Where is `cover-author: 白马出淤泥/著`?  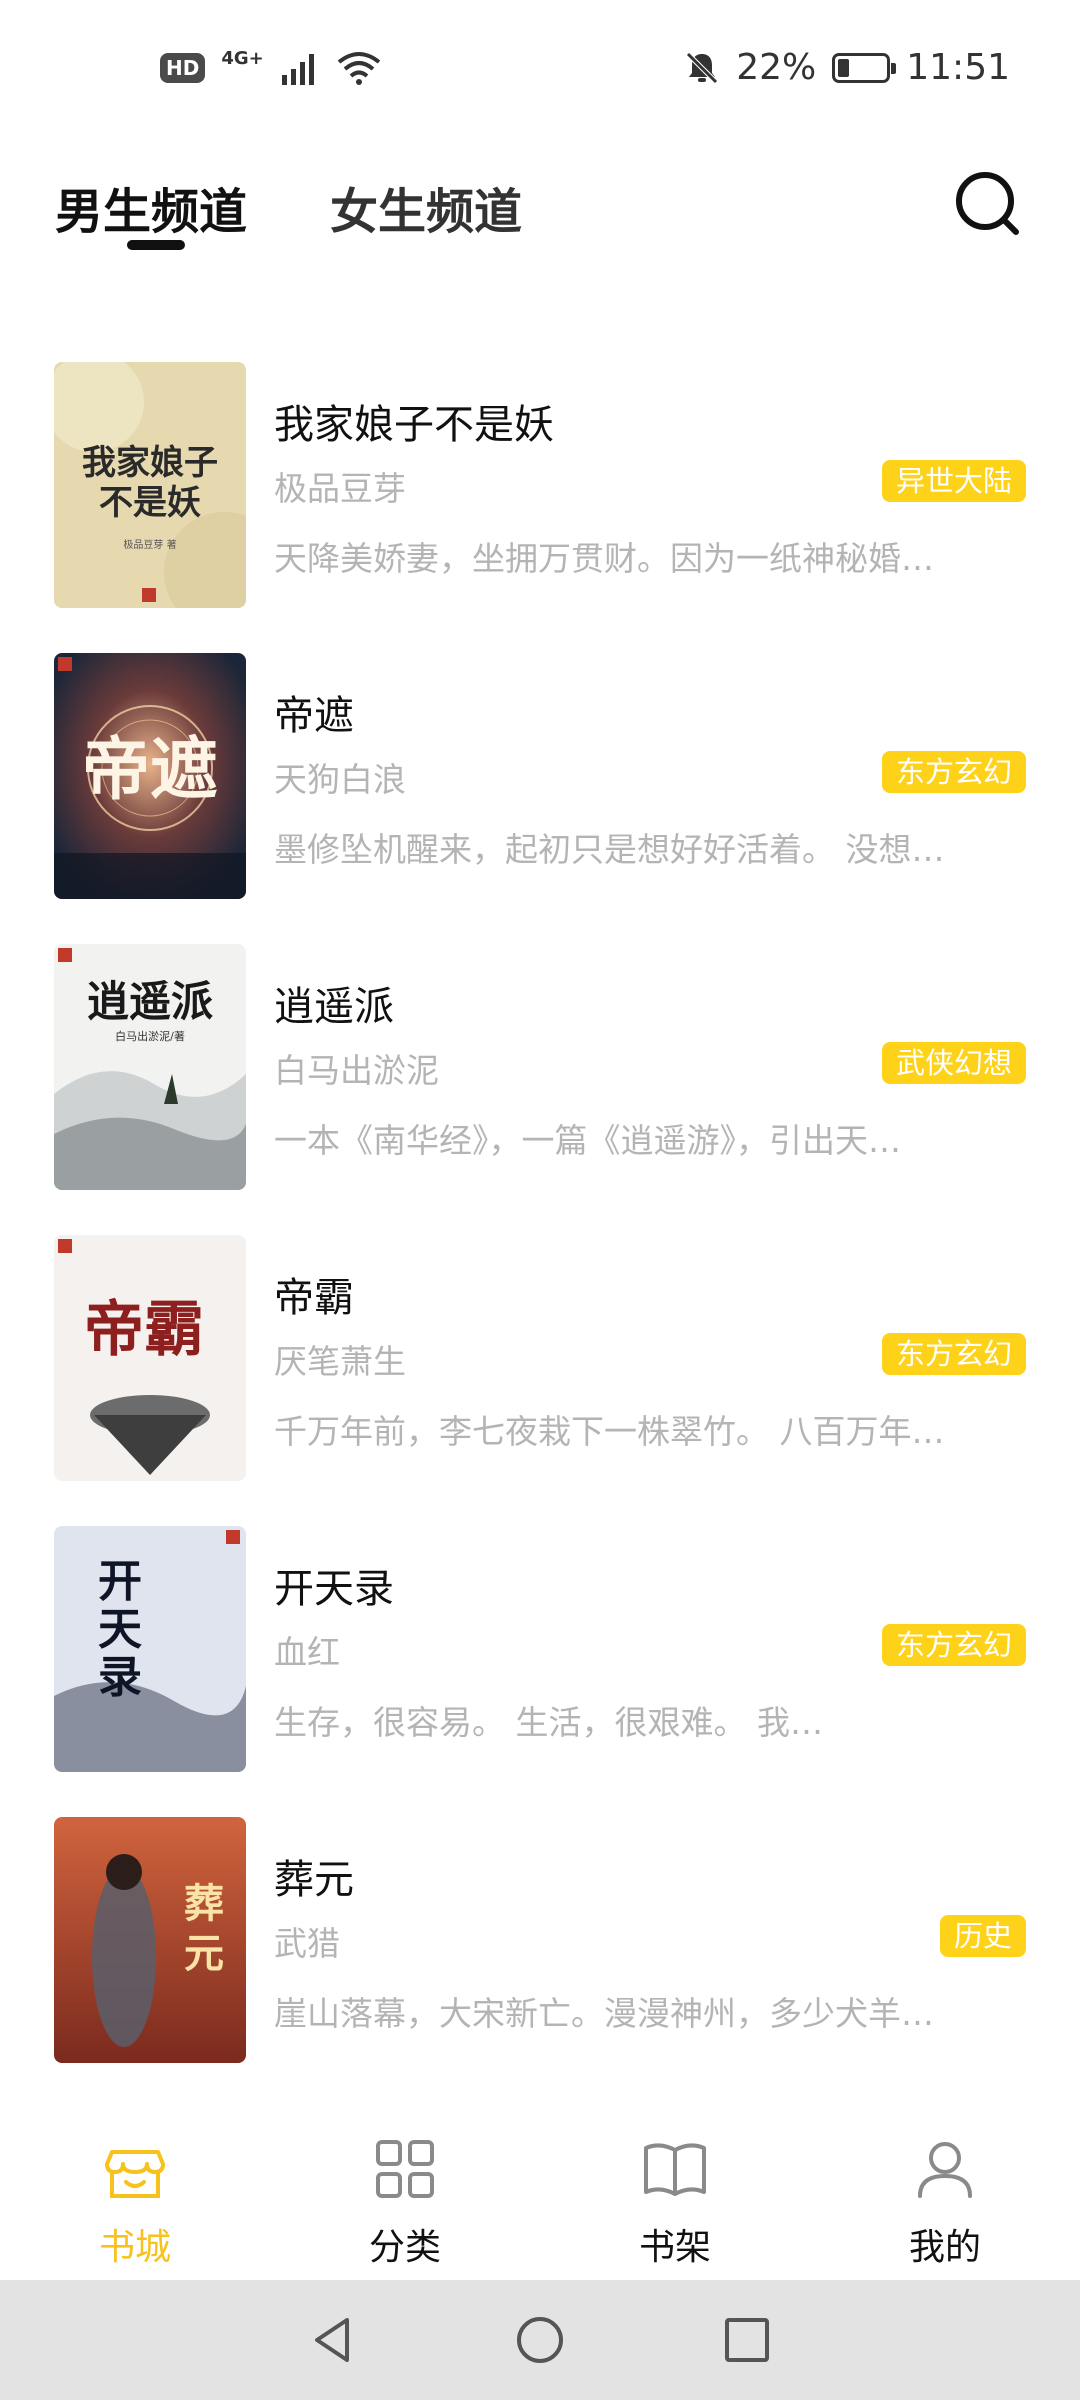 cover-author: 白马出淤泥/著 is located at coordinates (150, 1036).